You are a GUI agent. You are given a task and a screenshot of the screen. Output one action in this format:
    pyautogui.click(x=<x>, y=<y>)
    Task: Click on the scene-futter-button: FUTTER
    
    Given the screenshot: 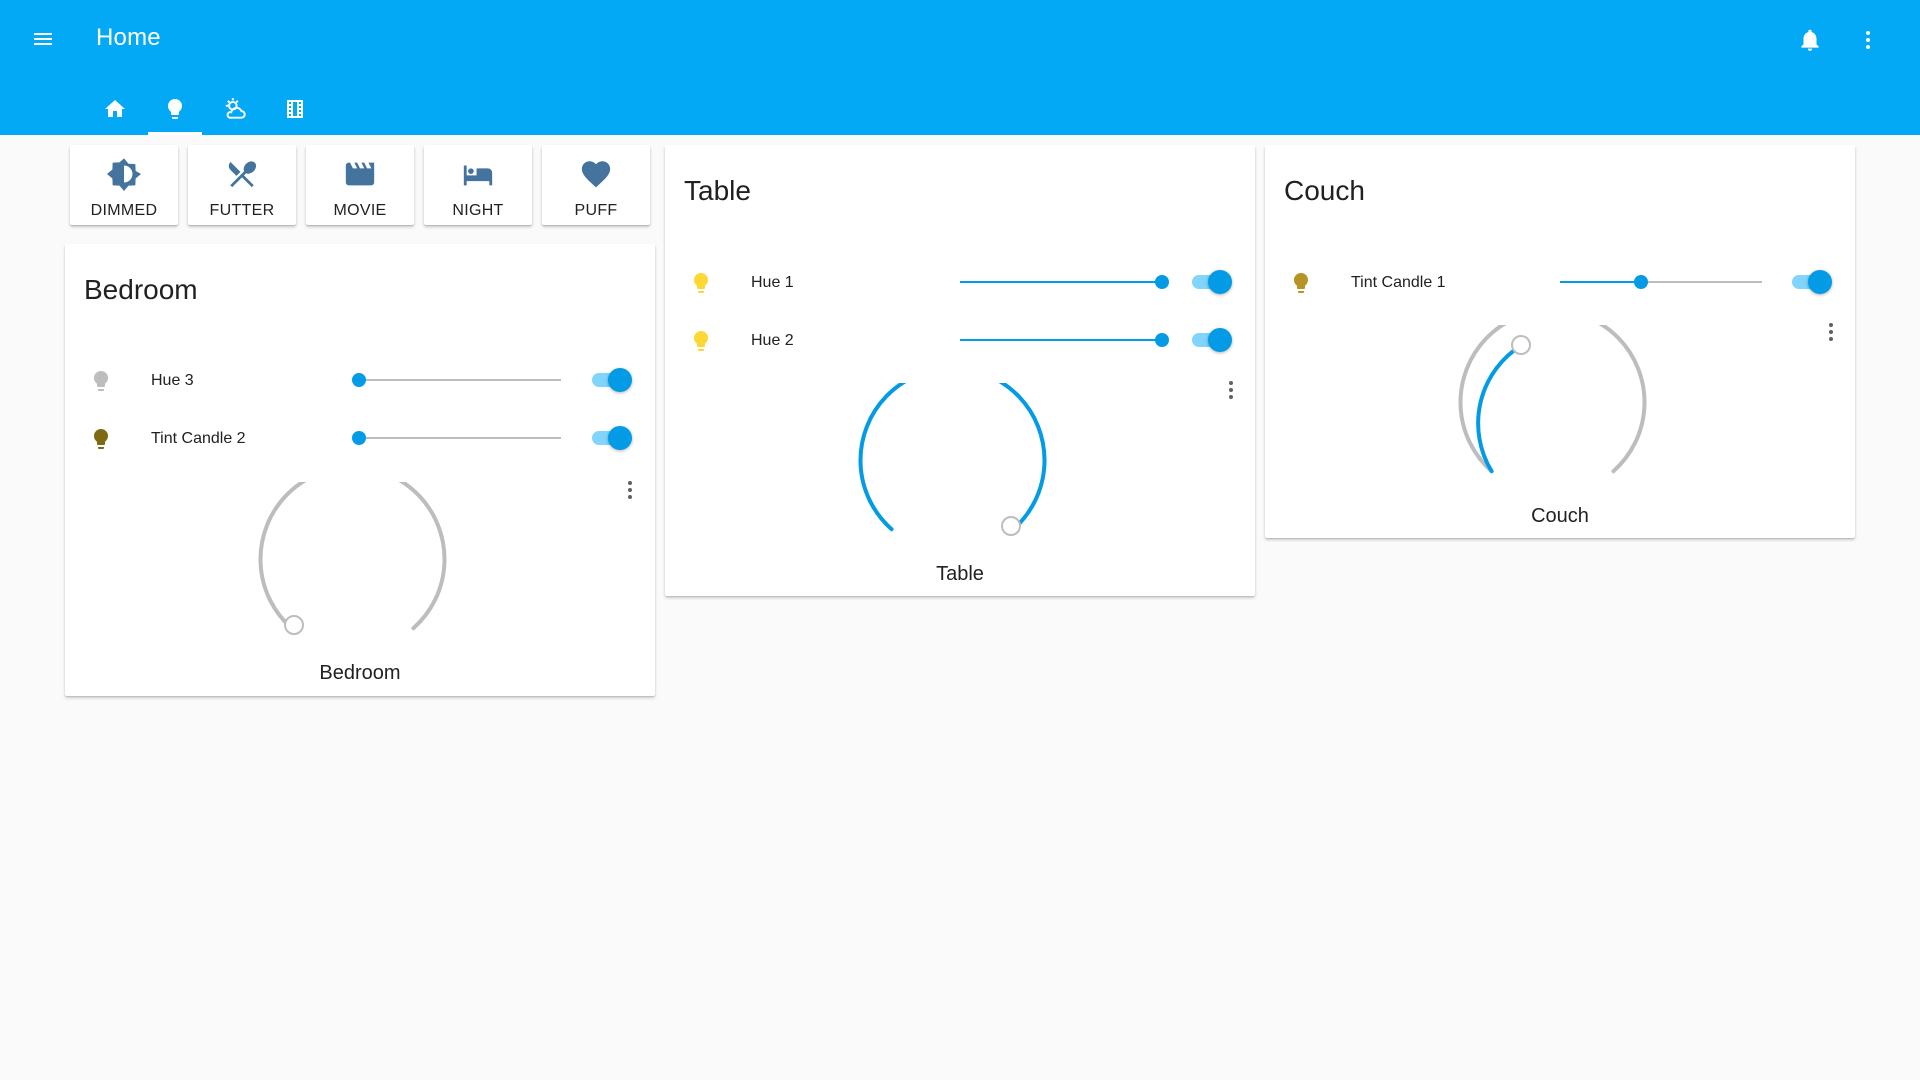 What is the action you would take?
    pyautogui.click(x=242, y=185)
    